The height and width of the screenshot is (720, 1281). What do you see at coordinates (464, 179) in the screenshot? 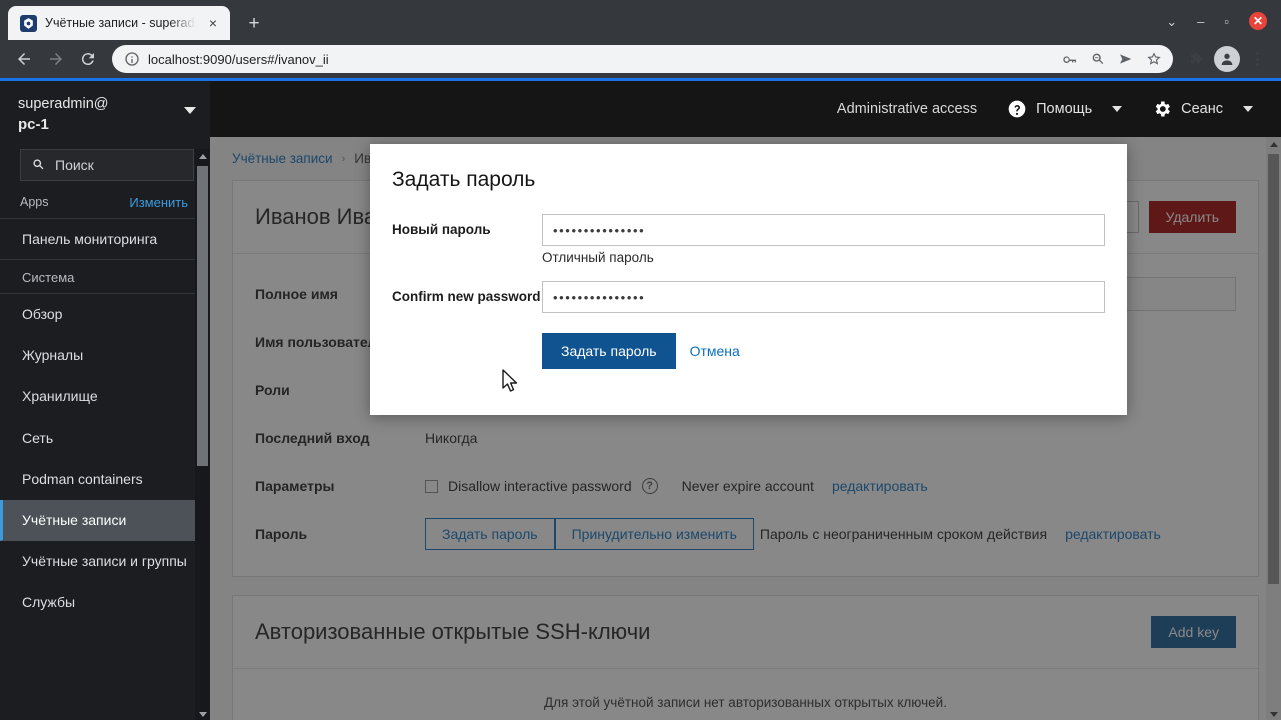
I see `dialog-title: Задать пароль` at bounding box center [464, 179].